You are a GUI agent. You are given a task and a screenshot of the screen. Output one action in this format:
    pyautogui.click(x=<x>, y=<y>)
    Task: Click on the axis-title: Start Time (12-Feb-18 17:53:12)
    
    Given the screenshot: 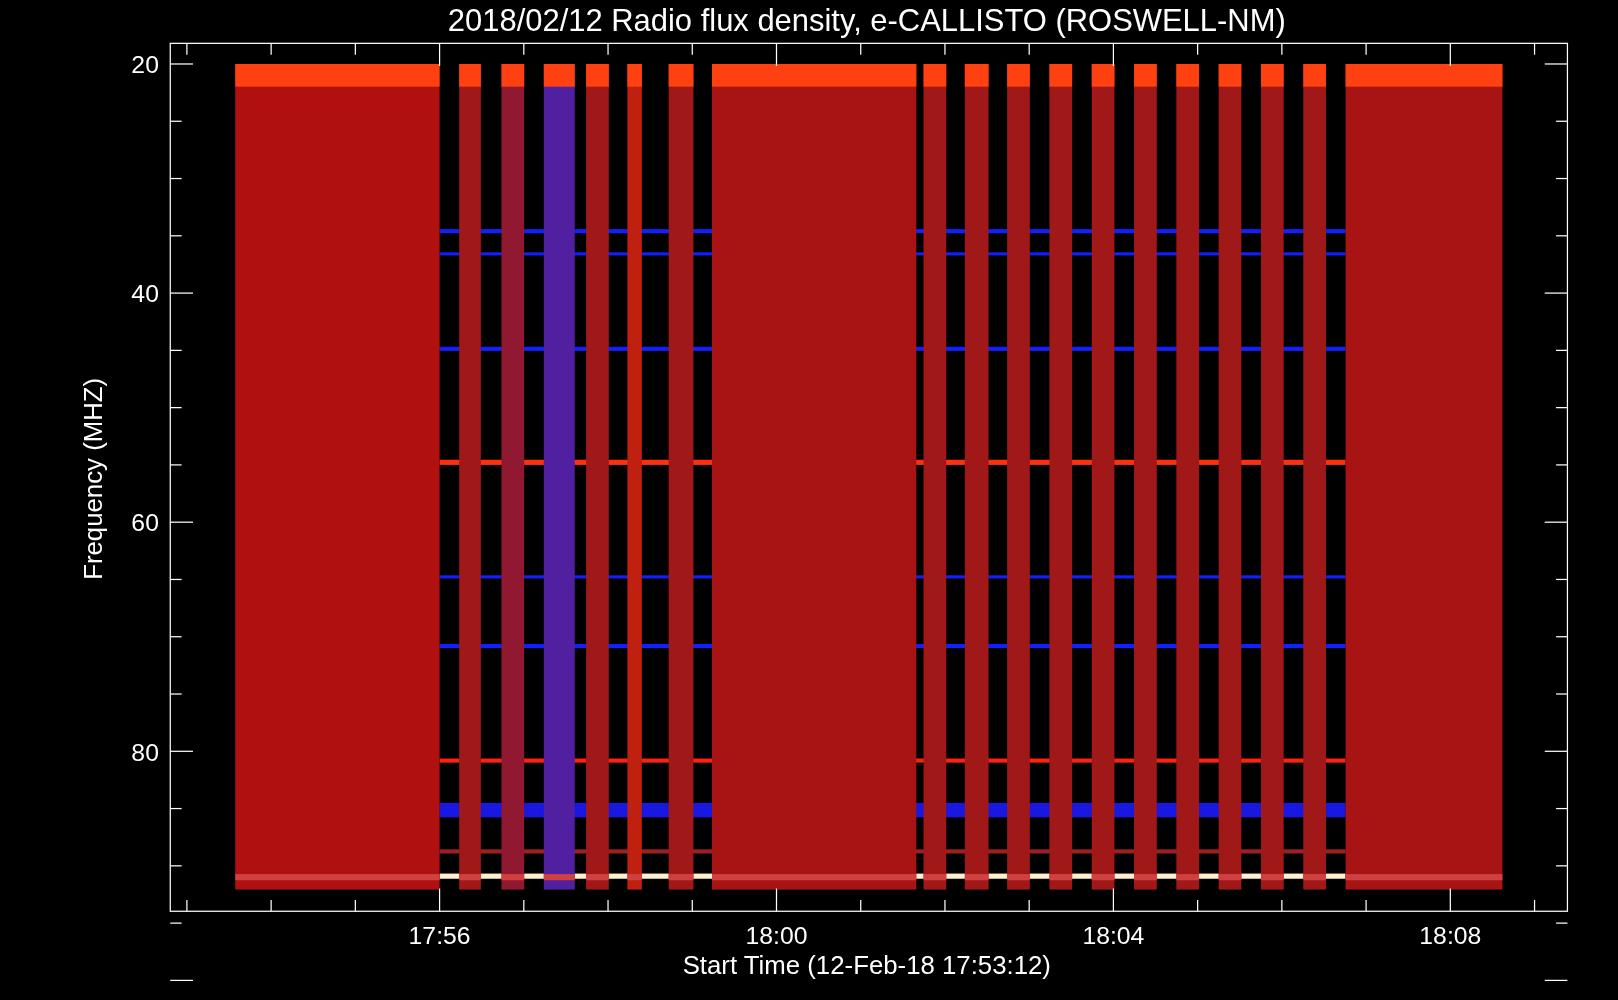 What is the action you would take?
    pyautogui.click(x=866, y=965)
    